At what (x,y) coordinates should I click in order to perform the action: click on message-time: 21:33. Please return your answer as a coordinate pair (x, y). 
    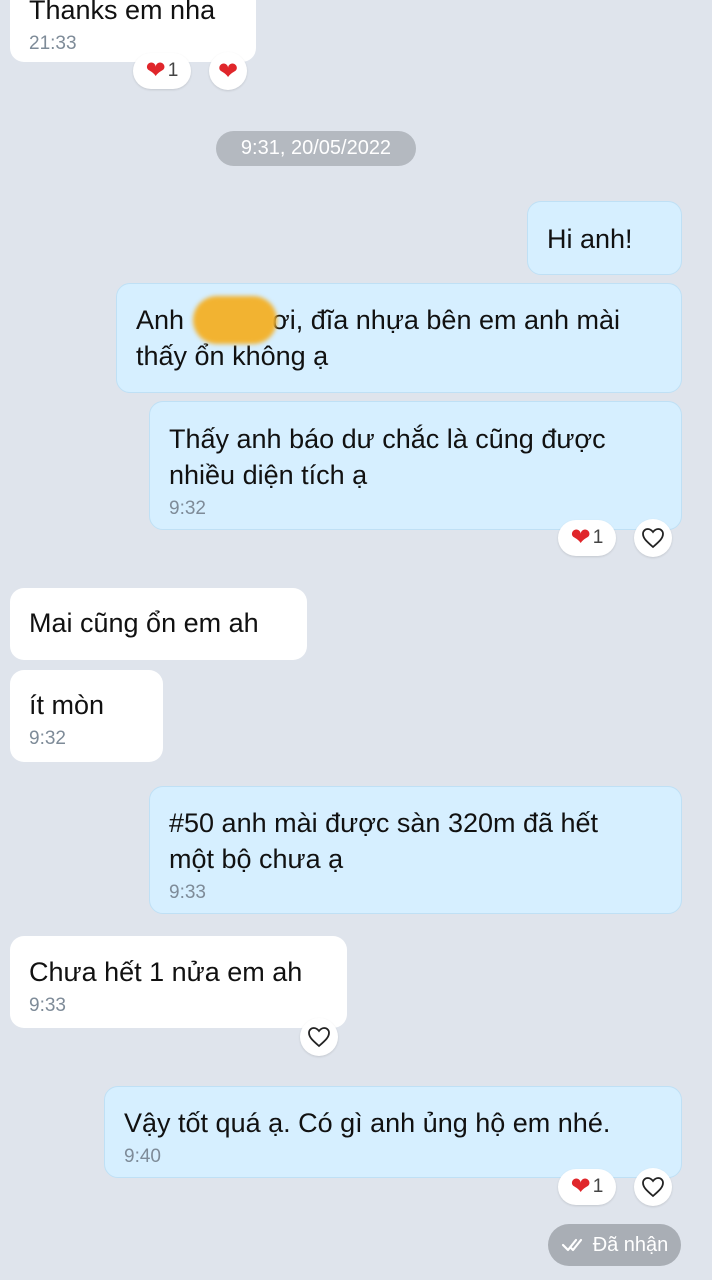
    Looking at the image, I should click on (53, 43).